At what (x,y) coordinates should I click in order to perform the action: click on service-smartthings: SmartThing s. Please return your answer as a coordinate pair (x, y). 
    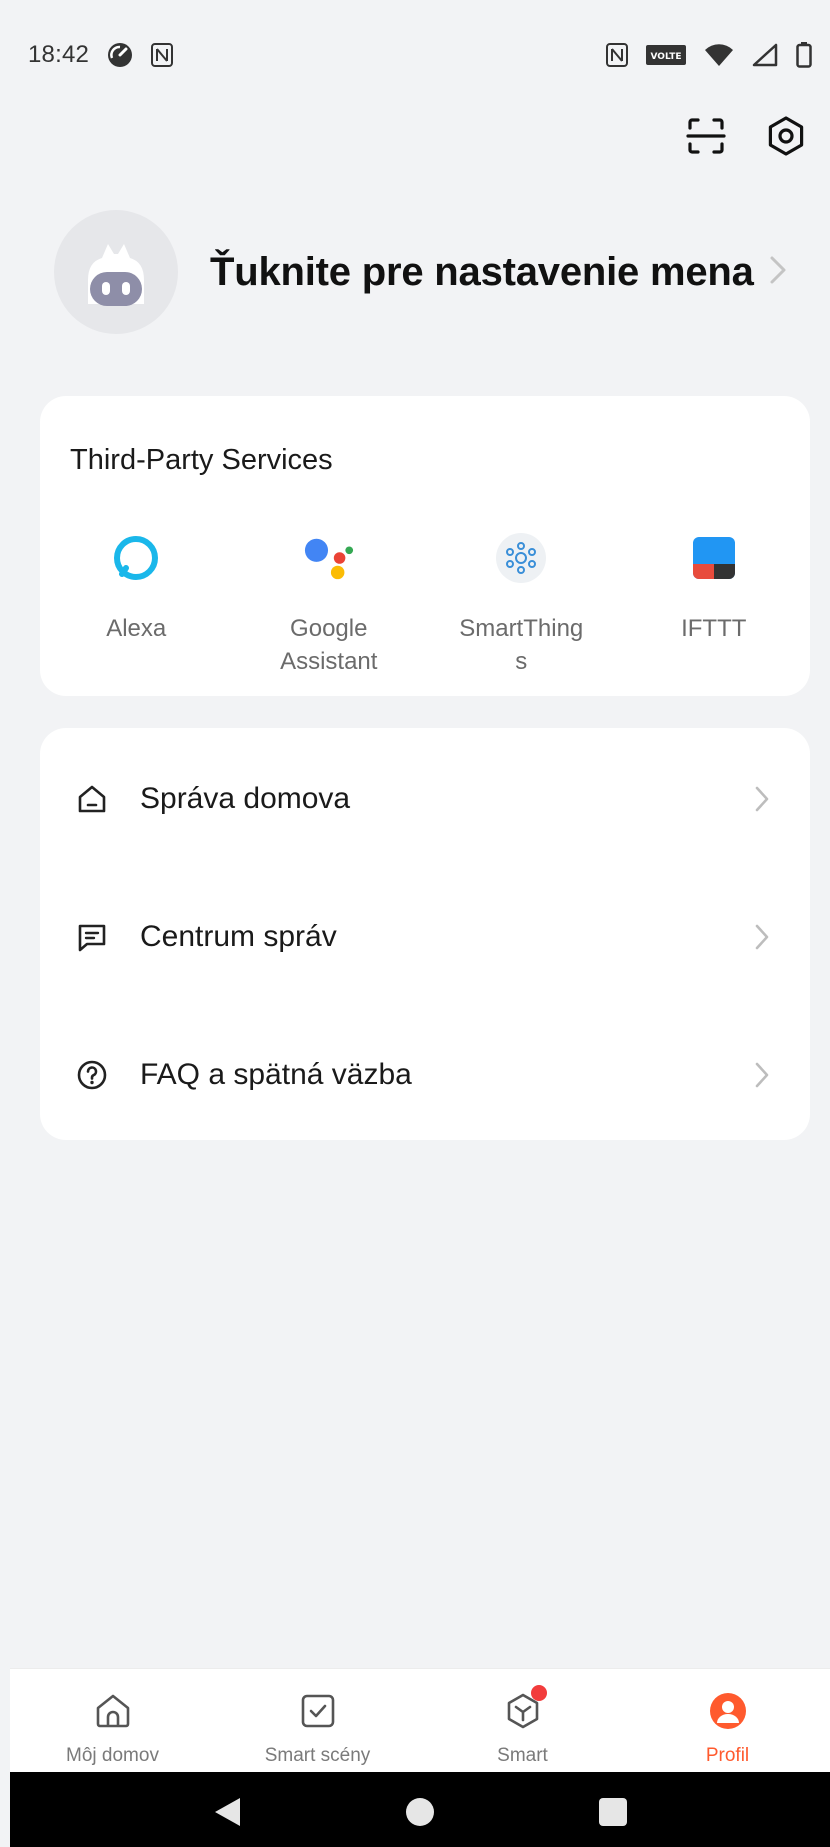
    Looking at the image, I should click on (521, 605).